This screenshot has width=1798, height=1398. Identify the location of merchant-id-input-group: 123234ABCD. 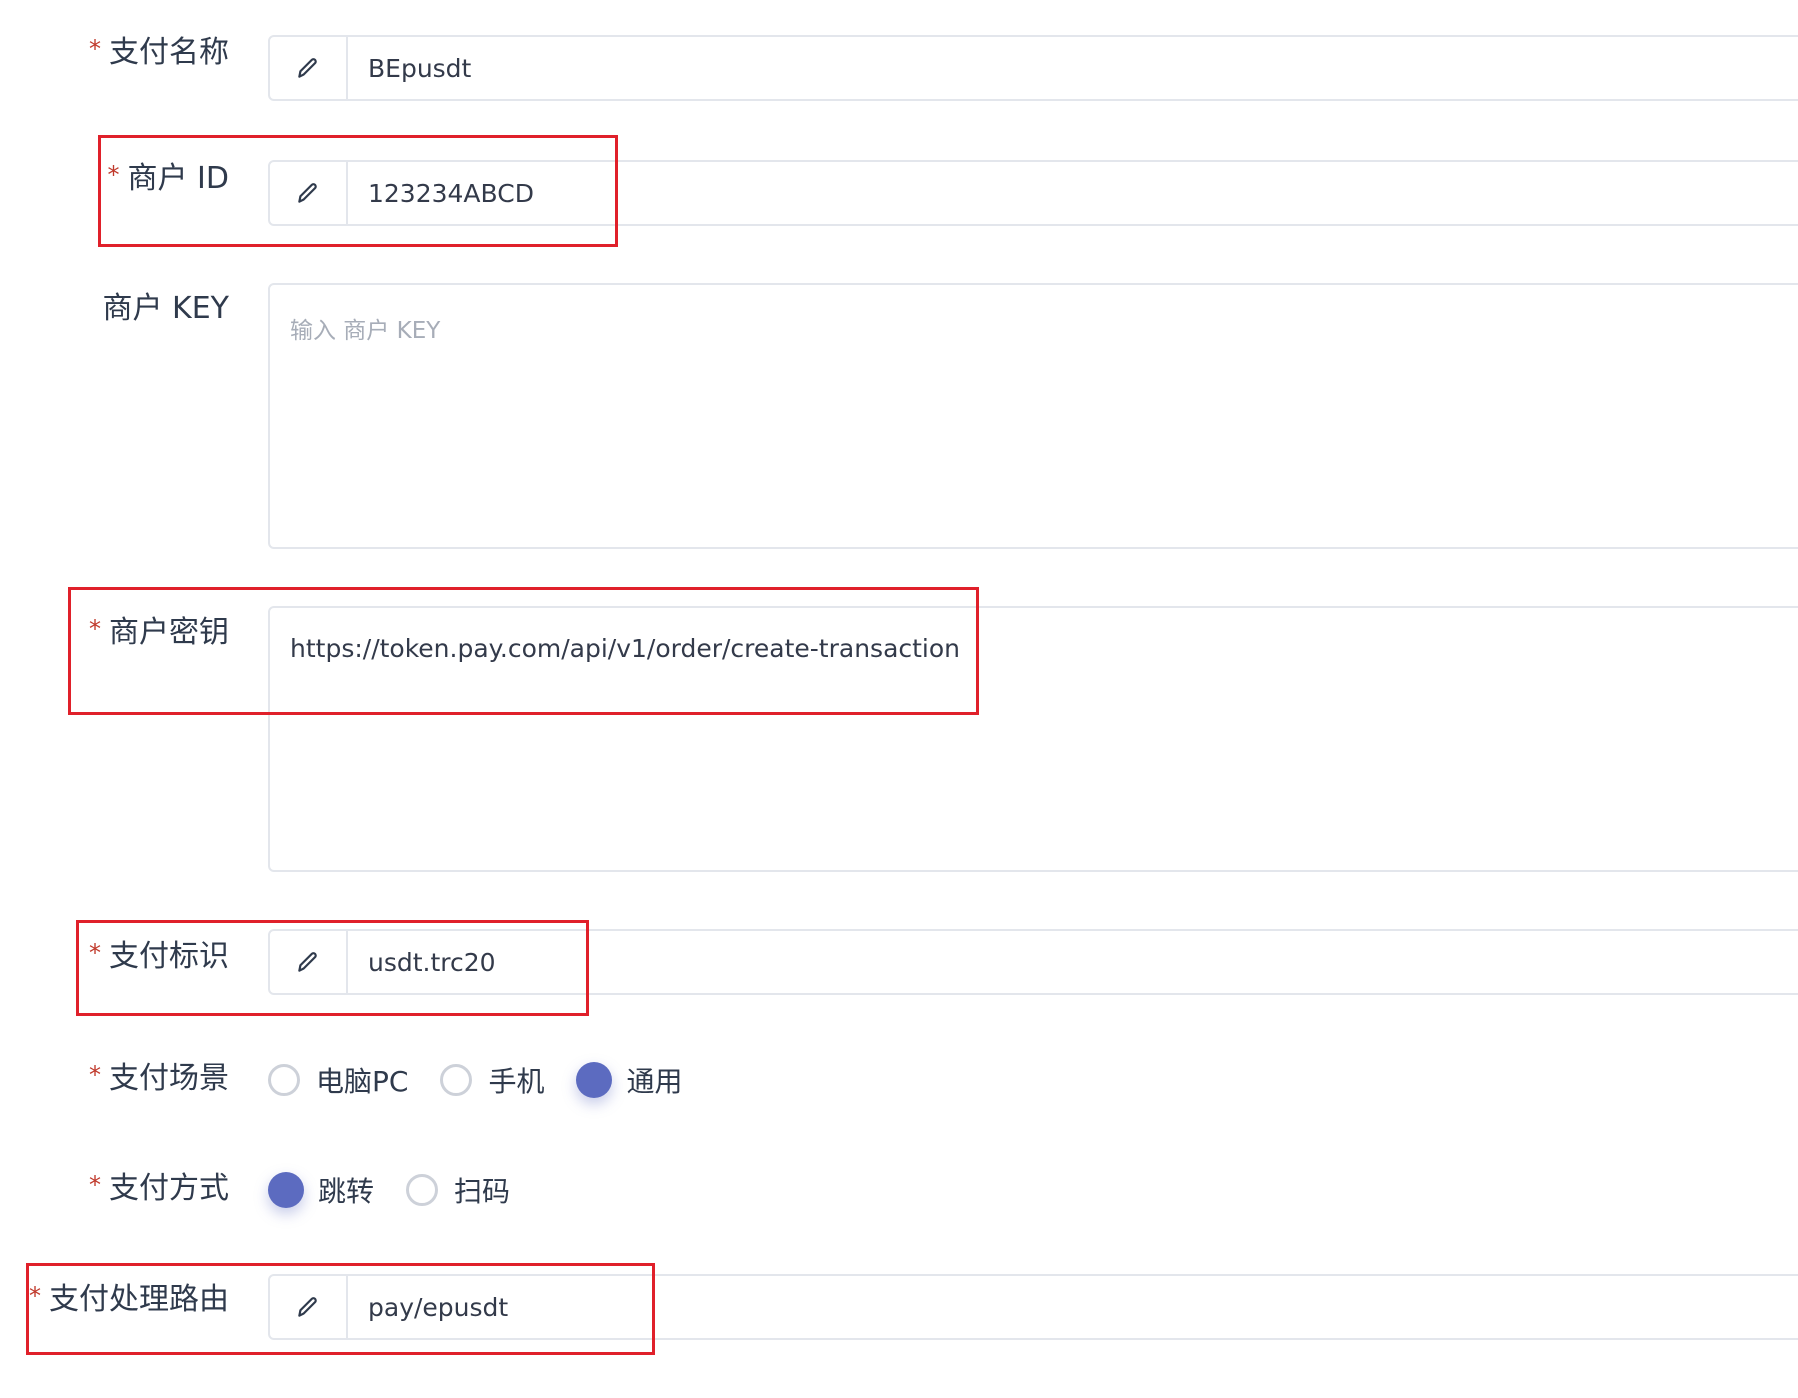
(1033, 193).